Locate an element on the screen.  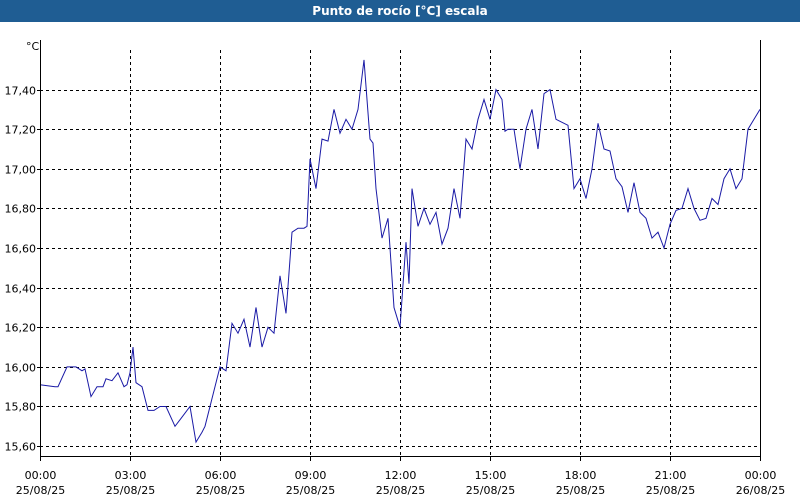
y-tick-label: 17,00 is located at coordinates (21, 170).